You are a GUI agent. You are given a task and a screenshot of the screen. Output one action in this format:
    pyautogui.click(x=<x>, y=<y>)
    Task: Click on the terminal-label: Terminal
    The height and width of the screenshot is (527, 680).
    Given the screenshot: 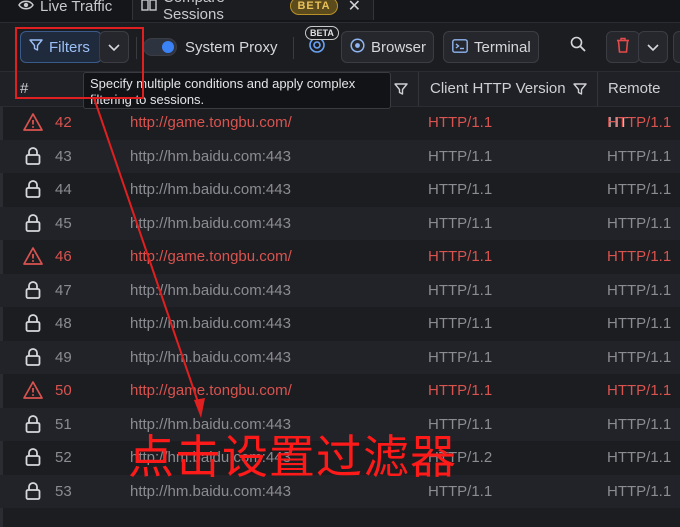 What is the action you would take?
    pyautogui.click(x=502, y=47)
    